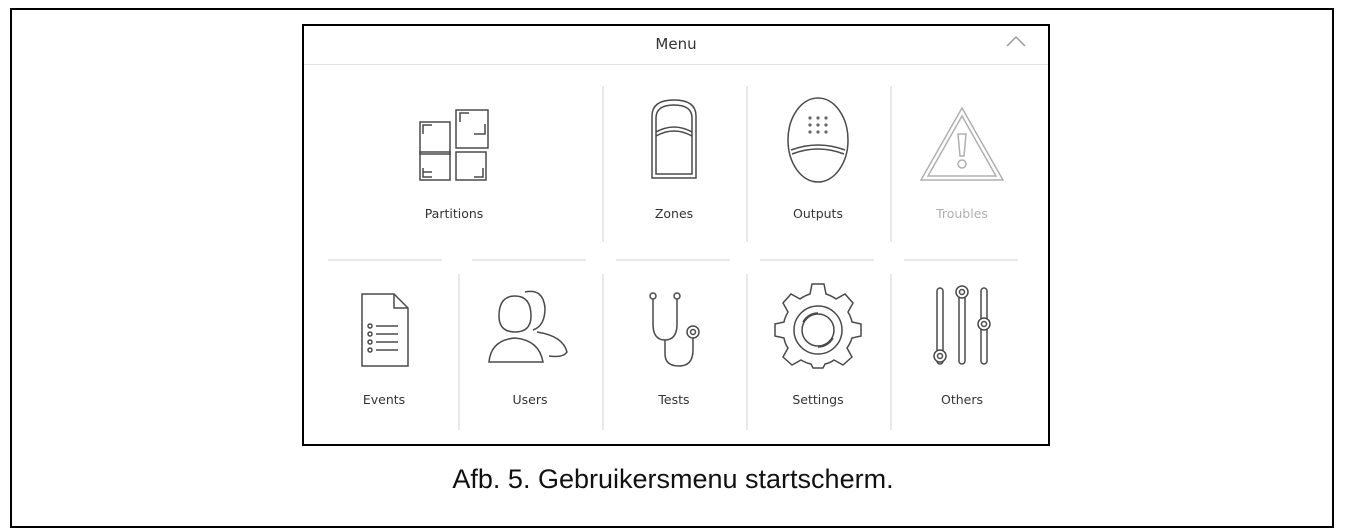  What do you see at coordinates (961, 399) in the screenshot?
I see `tile-label: Others` at bounding box center [961, 399].